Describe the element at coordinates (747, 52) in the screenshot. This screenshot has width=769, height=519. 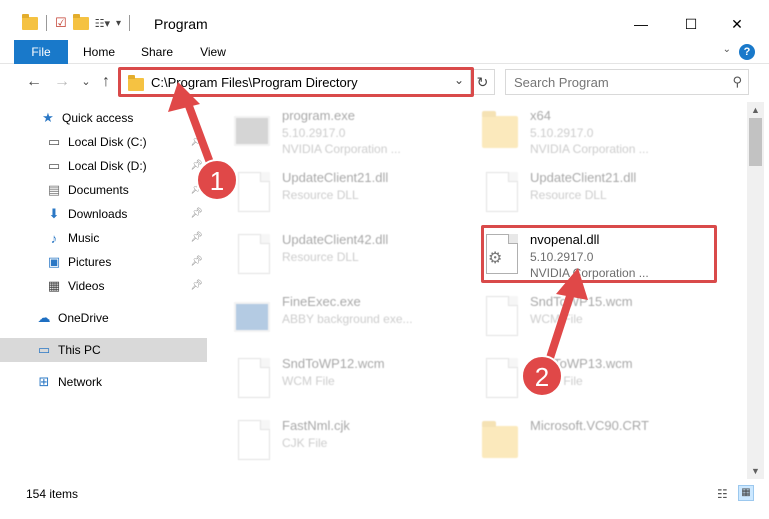
I see `help-icon: ?` at that location.